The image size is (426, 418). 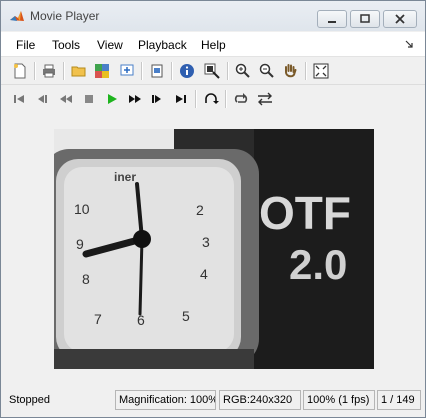 I want to click on properties-icon, so click(x=157, y=71).